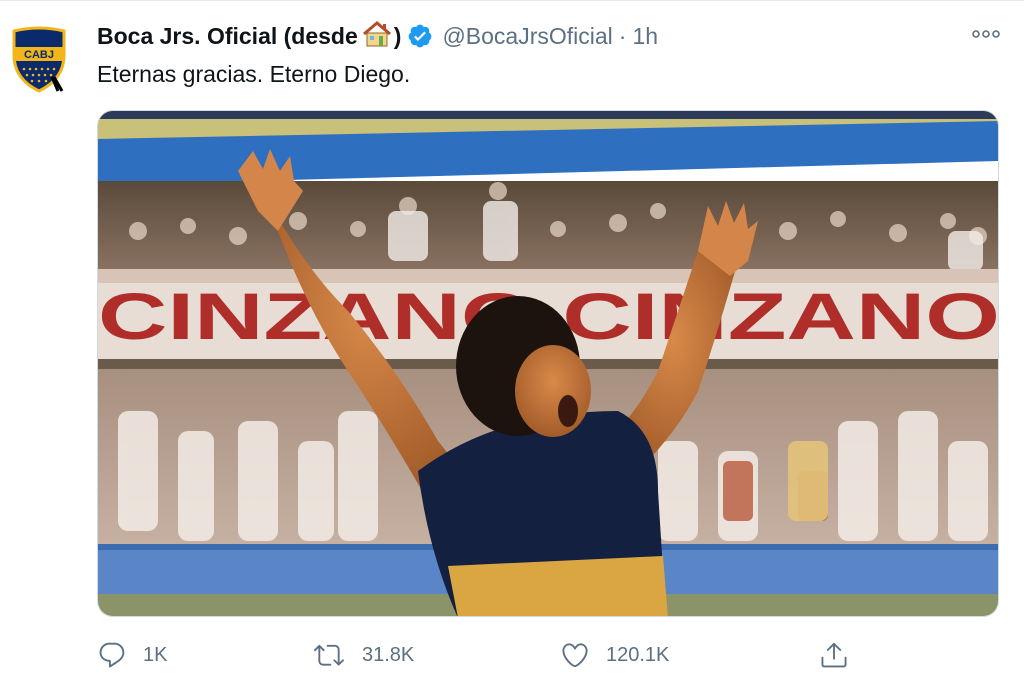 Image resolution: width=1024 pixels, height=677 pixels. I want to click on author-display-name-suffix: ), so click(397, 35).